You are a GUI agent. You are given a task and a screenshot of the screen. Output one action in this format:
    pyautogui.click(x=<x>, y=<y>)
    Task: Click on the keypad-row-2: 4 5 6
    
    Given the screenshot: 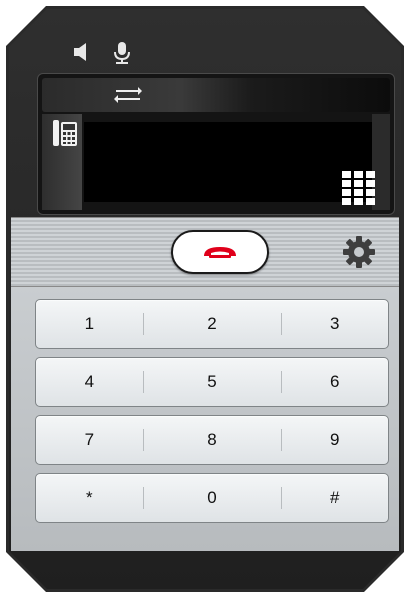 What is the action you would take?
    pyautogui.click(x=212, y=382)
    